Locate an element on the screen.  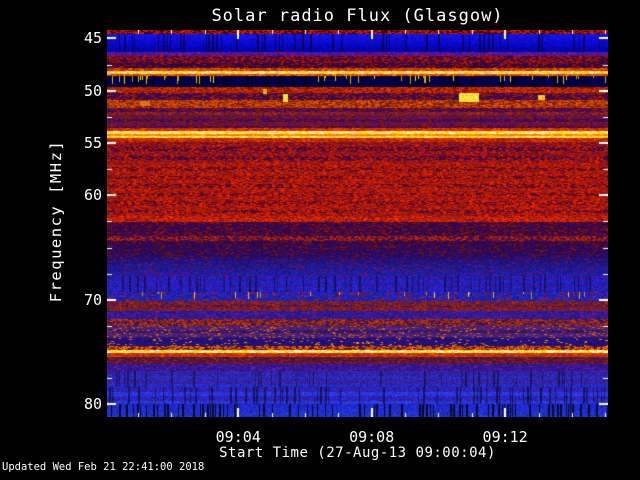
y-tick-label: 45 is located at coordinates (92, 38).